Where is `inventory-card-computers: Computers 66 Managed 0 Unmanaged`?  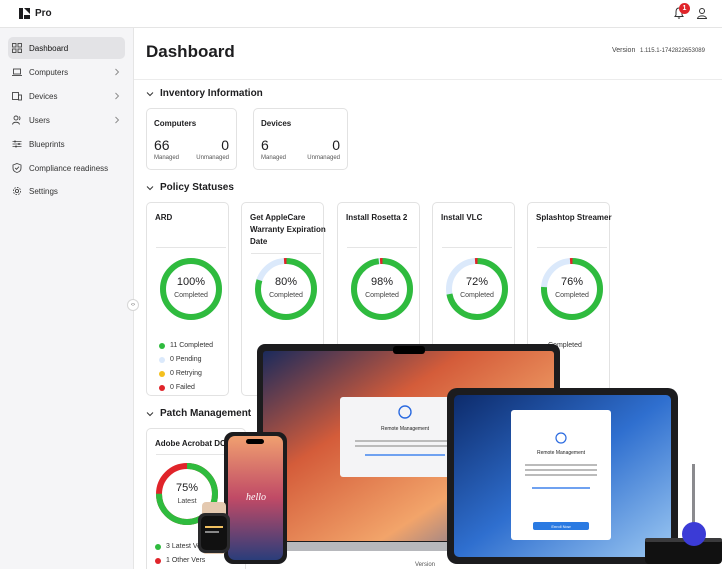
inventory-card-computers: Computers 66 Managed 0 Unmanaged is located at coordinates (191, 139).